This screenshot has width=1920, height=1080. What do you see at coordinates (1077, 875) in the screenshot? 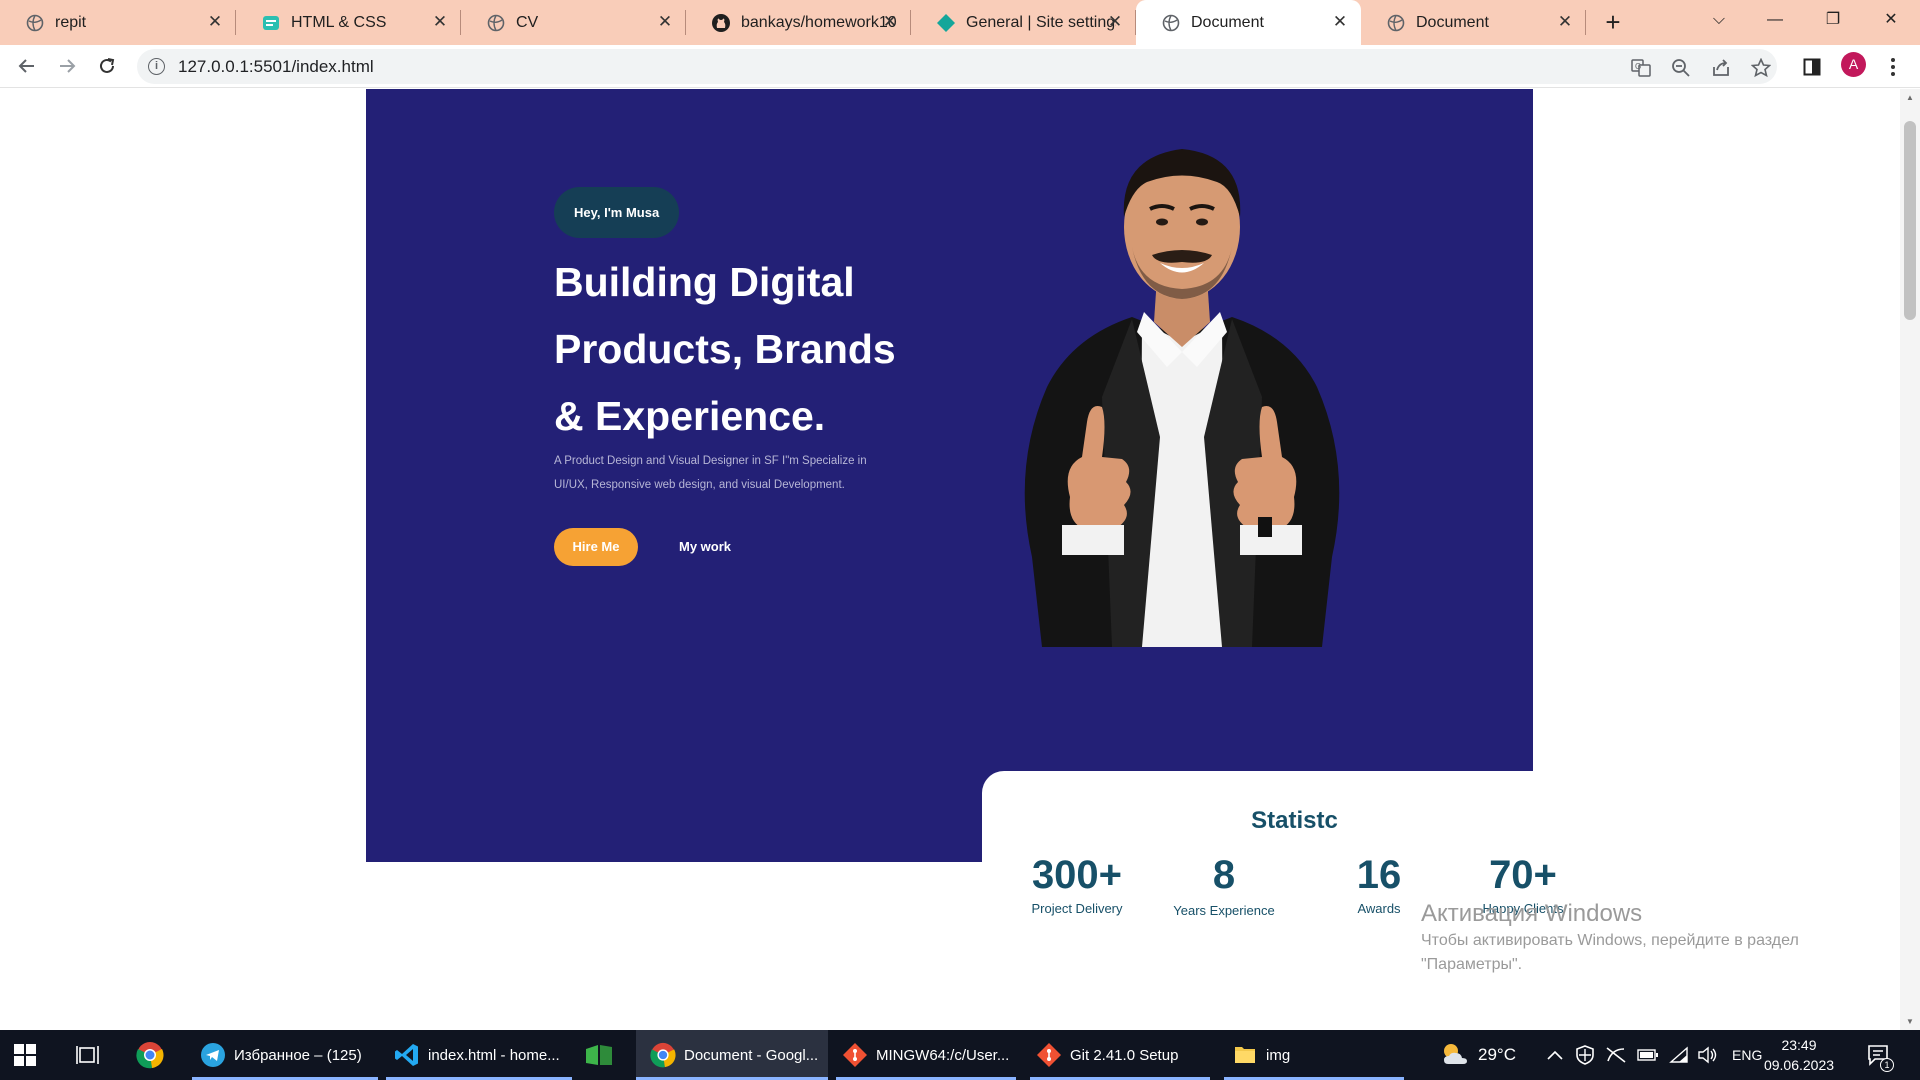
I see `stat-value: 300+` at bounding box center [1077, 875].